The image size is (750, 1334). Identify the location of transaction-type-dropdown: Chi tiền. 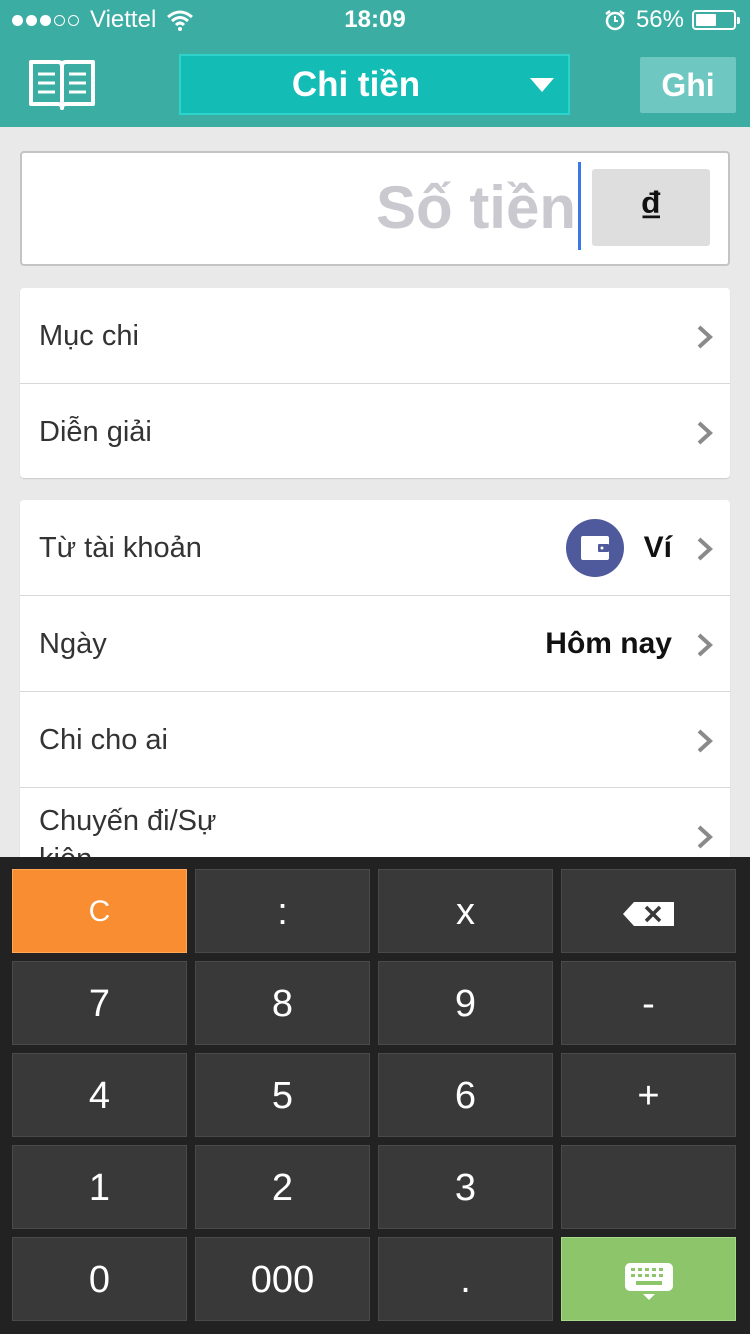
(374, 84).